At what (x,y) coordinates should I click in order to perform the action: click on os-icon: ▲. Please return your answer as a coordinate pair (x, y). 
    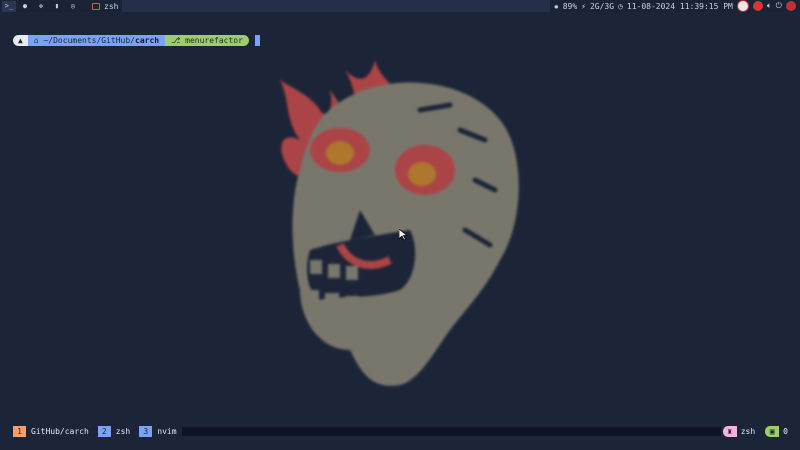
    Looking at the image, I should click on (20, 40).